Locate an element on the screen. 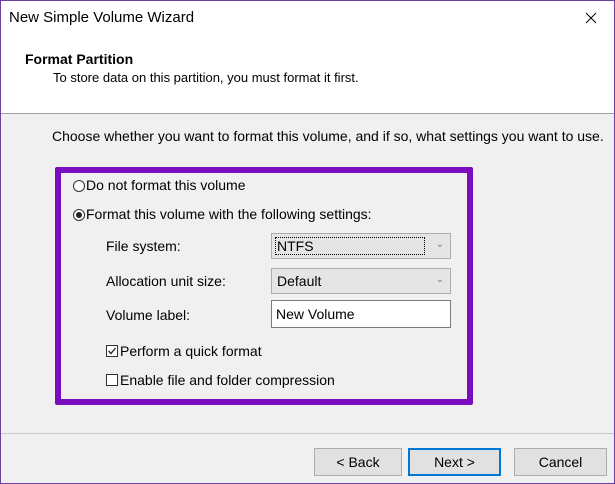 The image size is (615, 484). file-system-dropdown: NTFS ⌄ is located at coordinates (361, 246).